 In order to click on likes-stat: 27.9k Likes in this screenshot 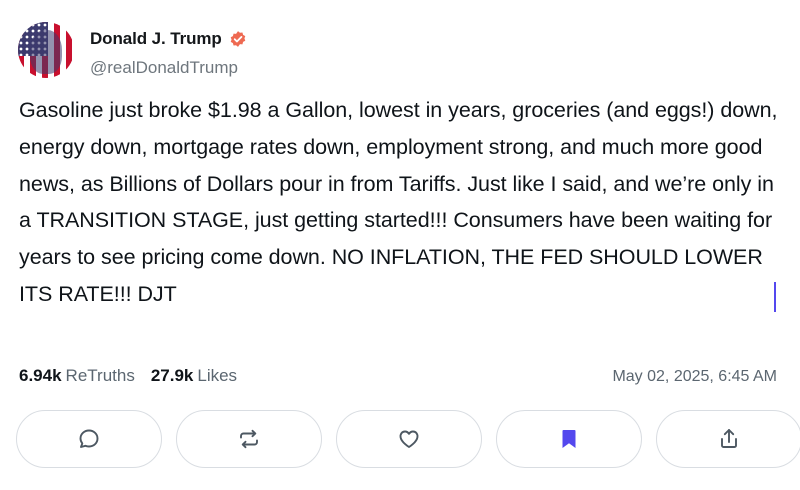, I will do `click(194, 376)`.